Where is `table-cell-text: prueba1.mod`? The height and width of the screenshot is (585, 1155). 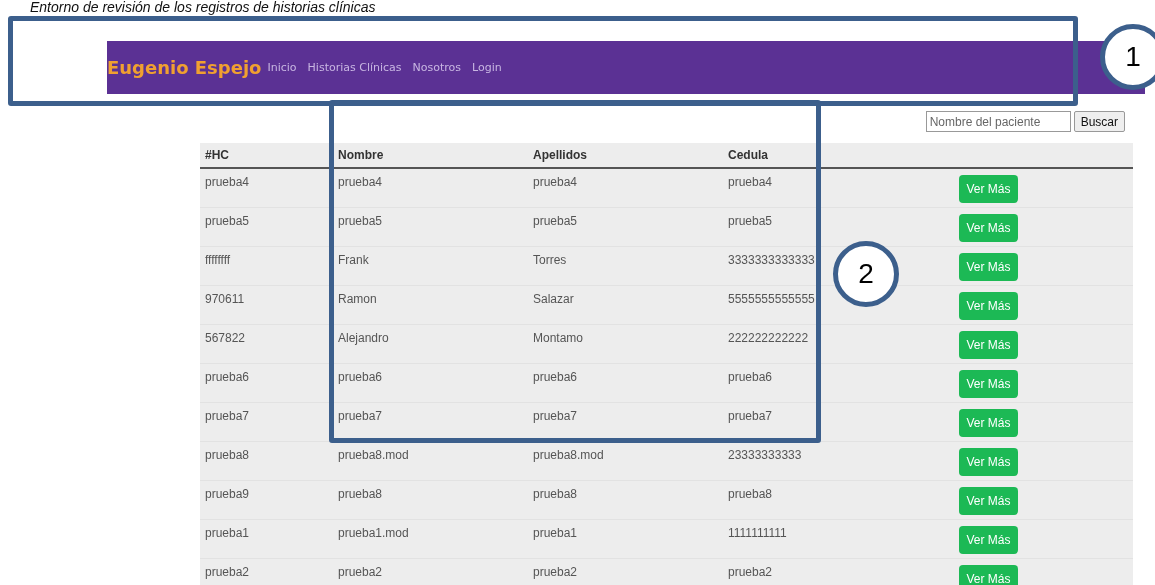
table-cell-text: prueba1.mod is located at coordinates (373, 532).